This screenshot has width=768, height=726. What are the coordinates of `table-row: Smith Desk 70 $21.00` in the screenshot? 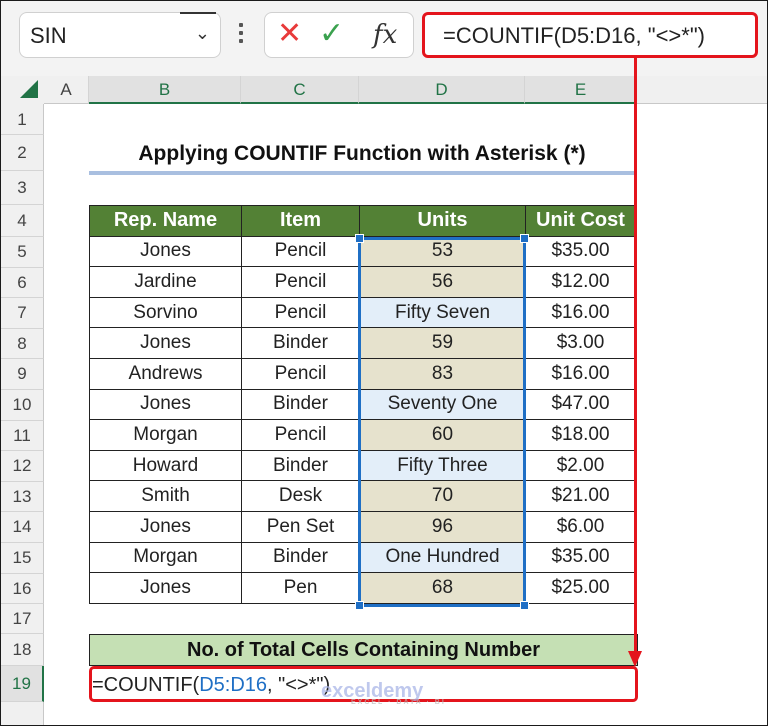 It's located at (362, 496).